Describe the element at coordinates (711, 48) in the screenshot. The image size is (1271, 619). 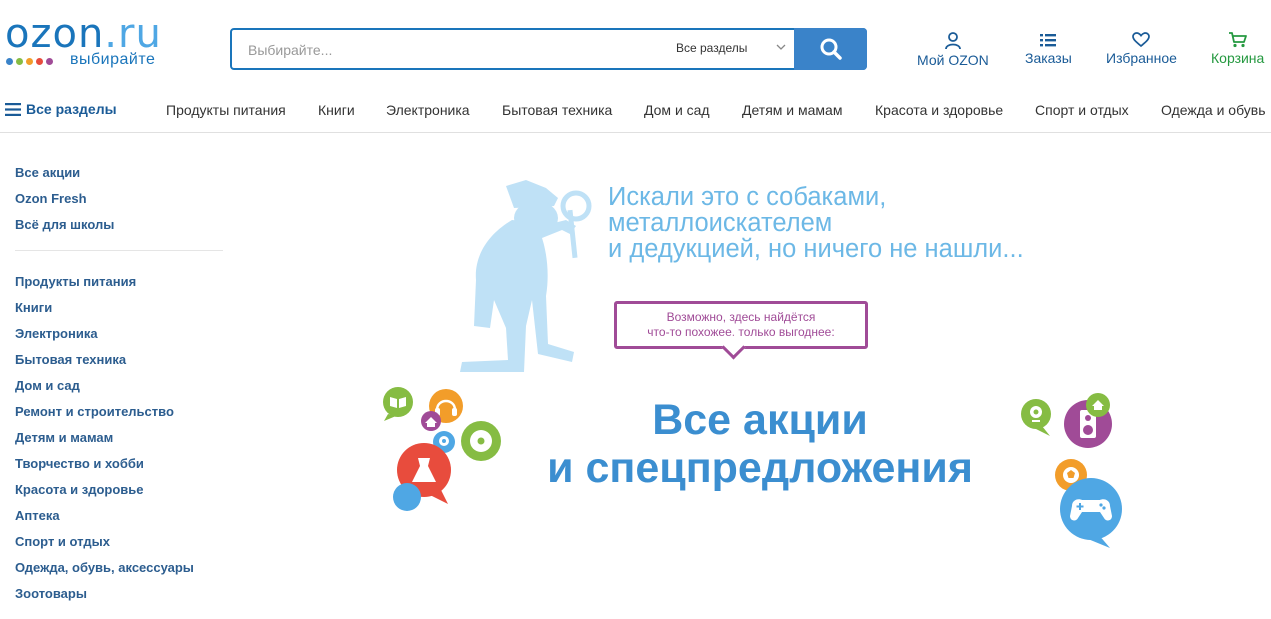
I see `search-scope-select: Все разделы` at that location.